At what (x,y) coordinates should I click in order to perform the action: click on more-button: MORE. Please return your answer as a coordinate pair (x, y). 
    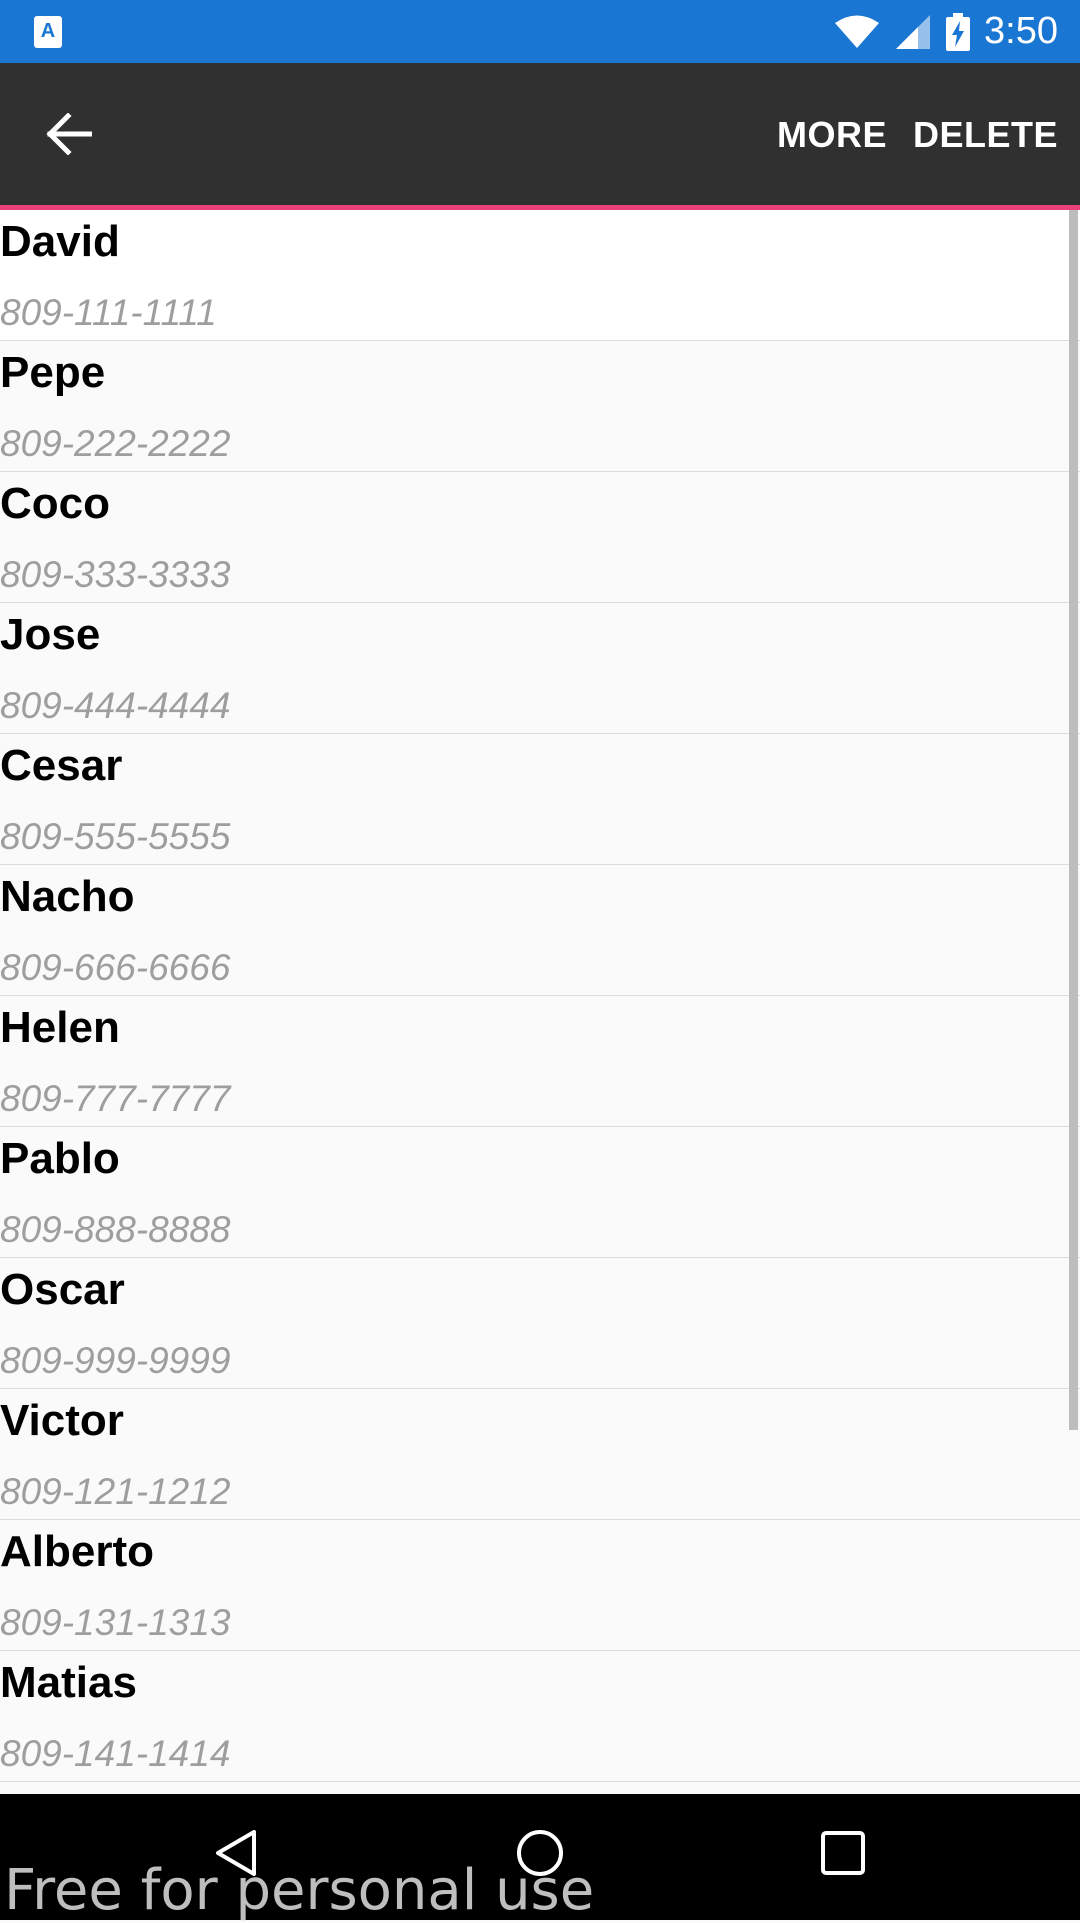
    Looking at the image, I should click on (832, 135).